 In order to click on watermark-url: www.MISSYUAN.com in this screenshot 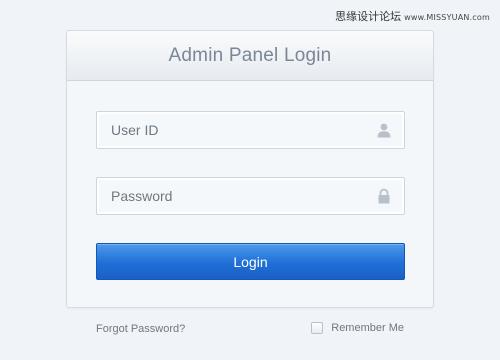, I will do `click(447, 17)`.